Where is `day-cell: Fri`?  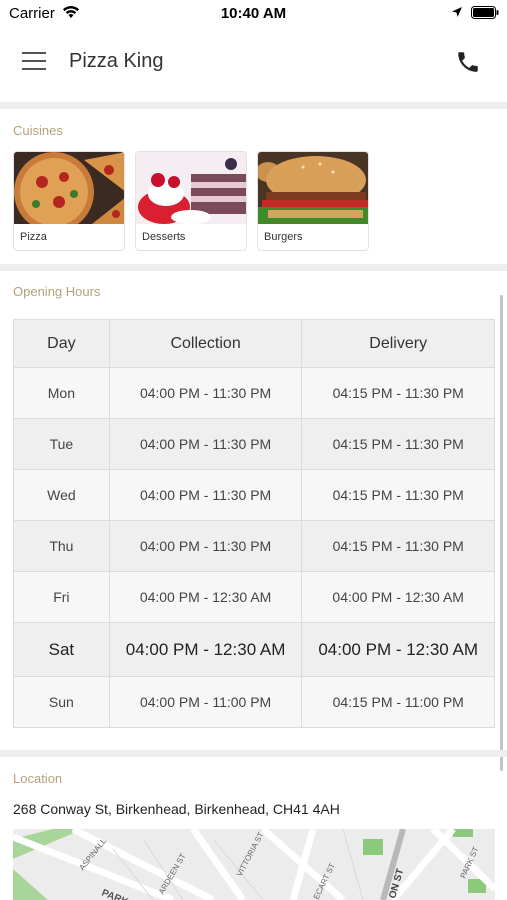
day-cell: Fri is located at coordinates (61, 597).